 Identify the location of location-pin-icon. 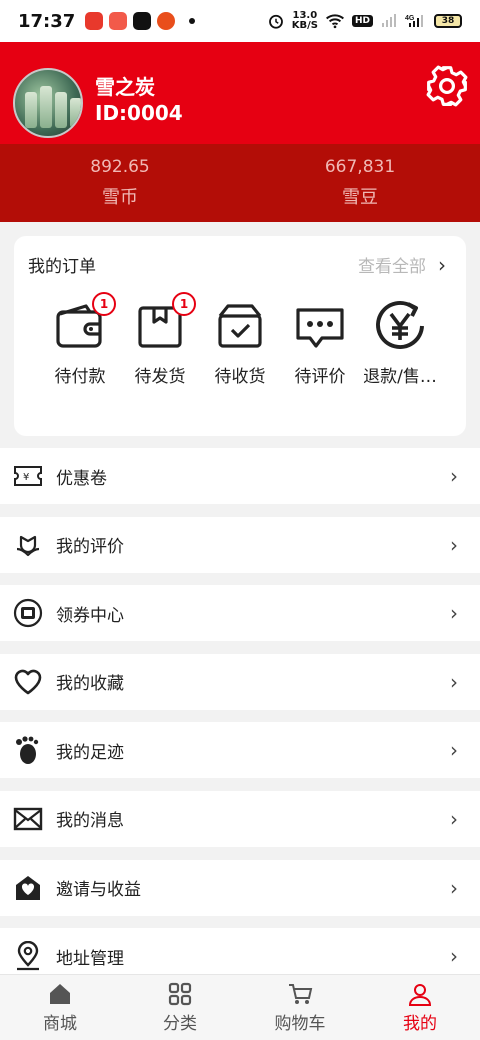
(28, 956).